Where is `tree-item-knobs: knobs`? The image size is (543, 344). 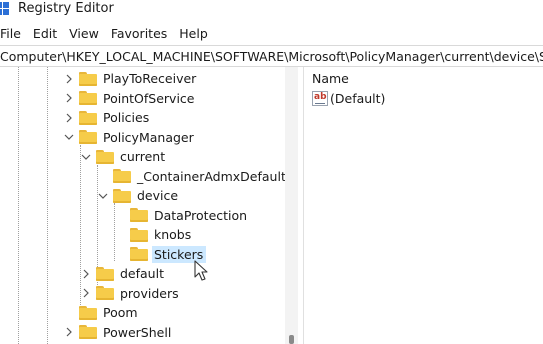 tree-item-knobs: knobs is located at coordinates (154, 235).